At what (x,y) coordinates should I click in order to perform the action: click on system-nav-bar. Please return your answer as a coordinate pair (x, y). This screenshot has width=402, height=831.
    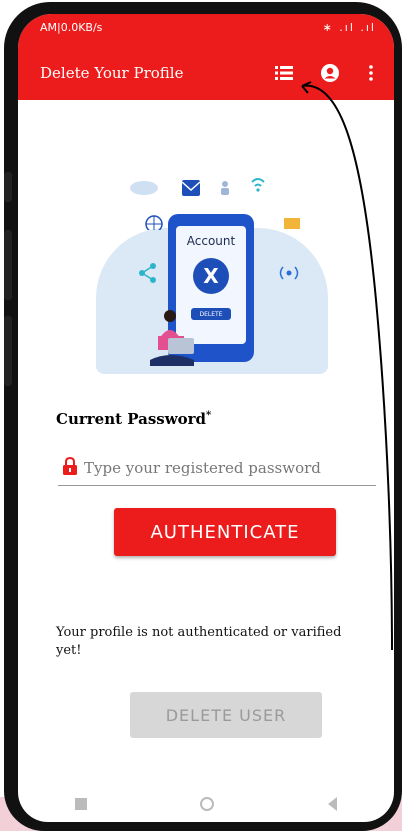
    Looking at the image, I should click on (206, 804).